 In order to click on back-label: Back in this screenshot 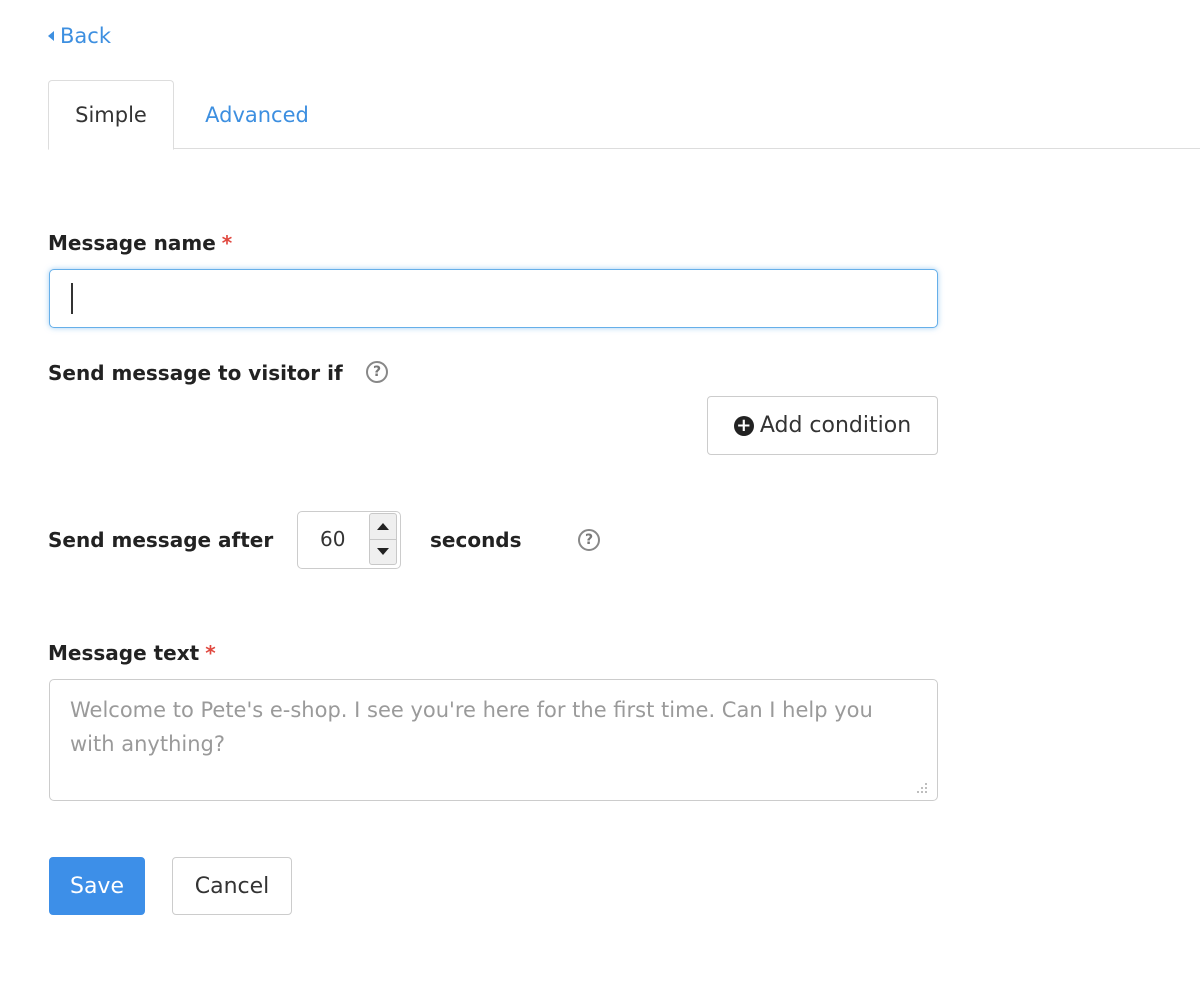, I will do `click(85, 36)`.